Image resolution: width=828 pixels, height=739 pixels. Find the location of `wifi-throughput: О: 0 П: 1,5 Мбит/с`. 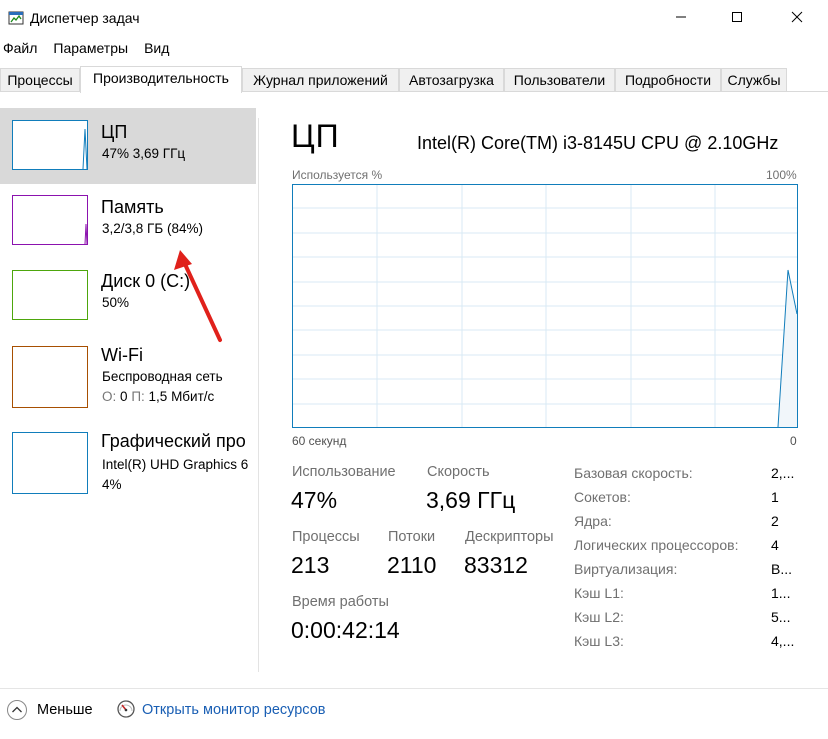

wifi-throughput: О: 0 П: 1,5 Мбит/с is located at coordinates (158, 396).